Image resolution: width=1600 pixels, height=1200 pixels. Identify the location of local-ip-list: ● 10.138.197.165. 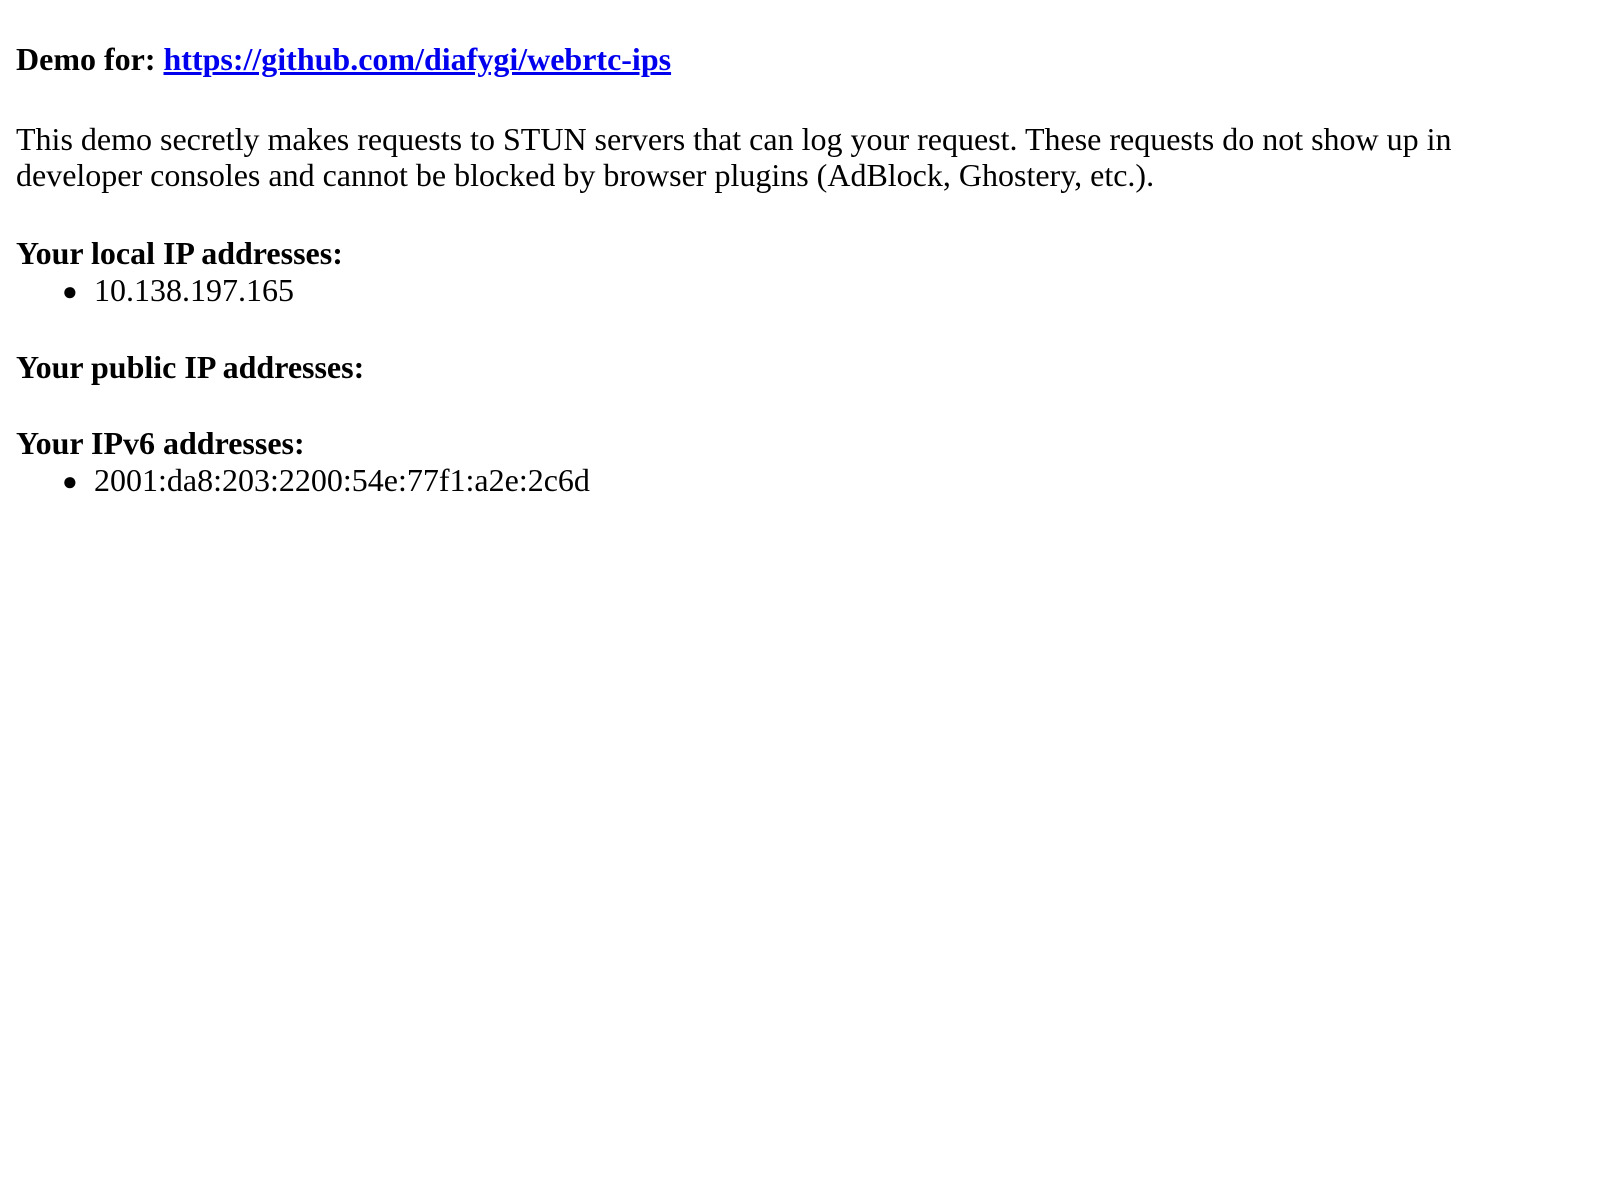
(800, 290).